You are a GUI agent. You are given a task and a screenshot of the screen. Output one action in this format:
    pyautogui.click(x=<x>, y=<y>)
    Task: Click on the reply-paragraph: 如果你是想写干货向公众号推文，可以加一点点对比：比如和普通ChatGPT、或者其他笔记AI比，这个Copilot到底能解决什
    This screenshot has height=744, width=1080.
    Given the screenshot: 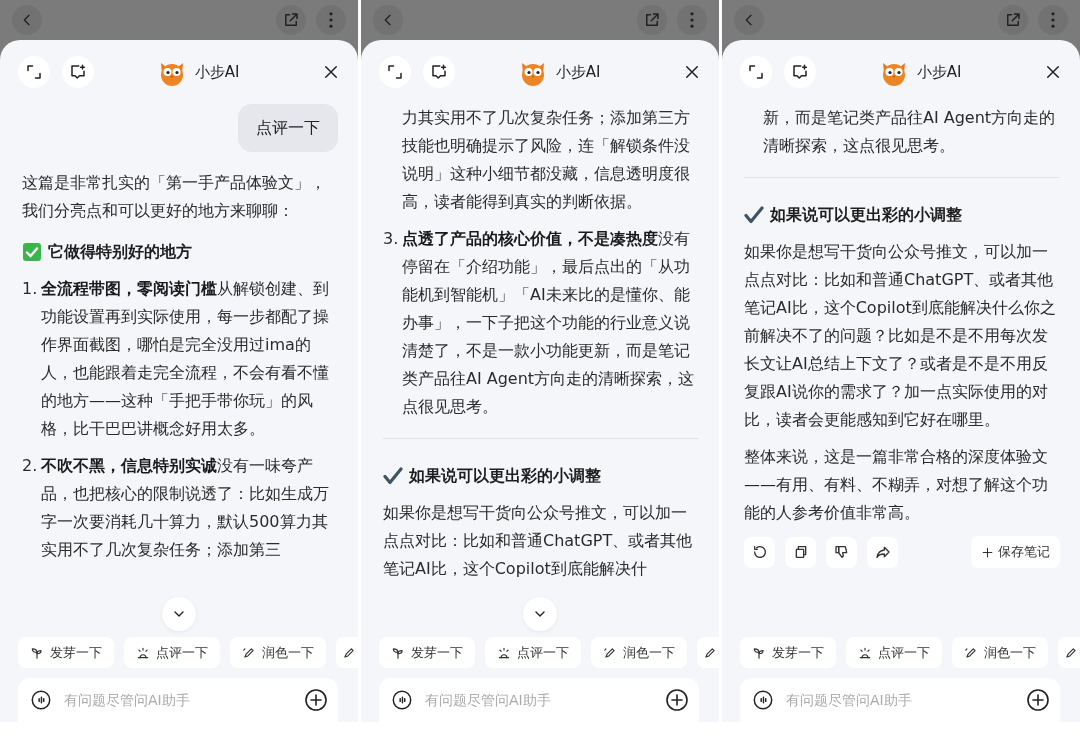 What is the action you would take?
    pyautogui.click(x=538, y=541)
    